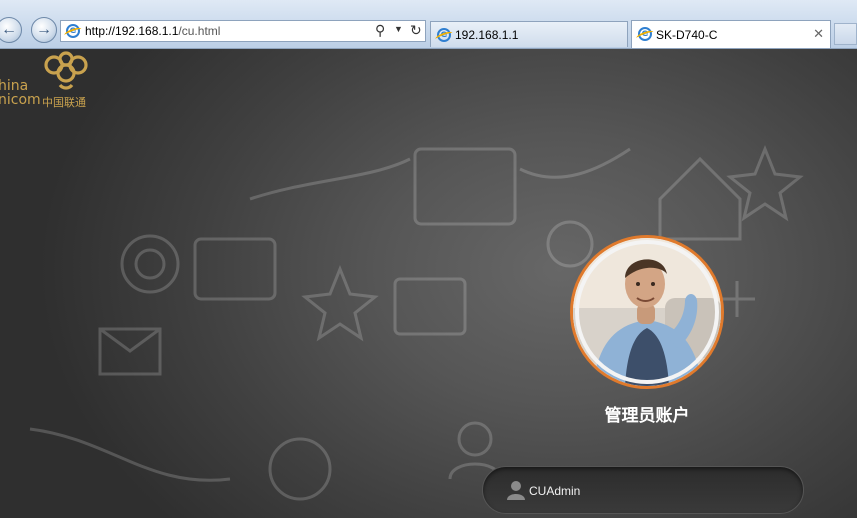 The image size is (857, 518). I want to click on username-field: CUAdmin, so click(643, 490).